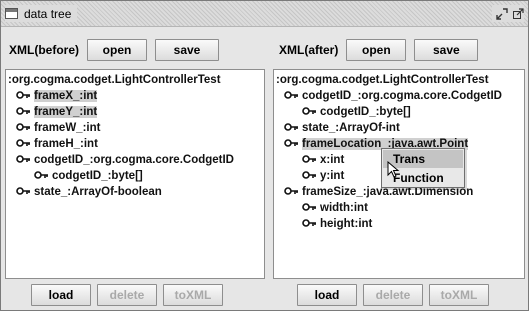  I want to click on xml-after-label: XML(after), so click(309, 50).